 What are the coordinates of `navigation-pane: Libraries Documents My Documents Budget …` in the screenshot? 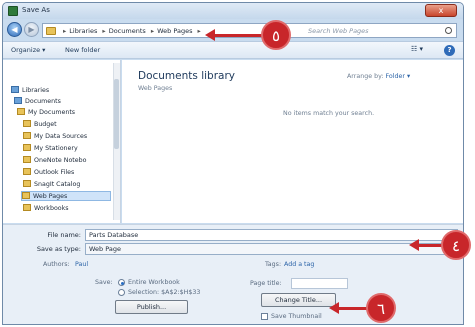 It's located at (62, 141).